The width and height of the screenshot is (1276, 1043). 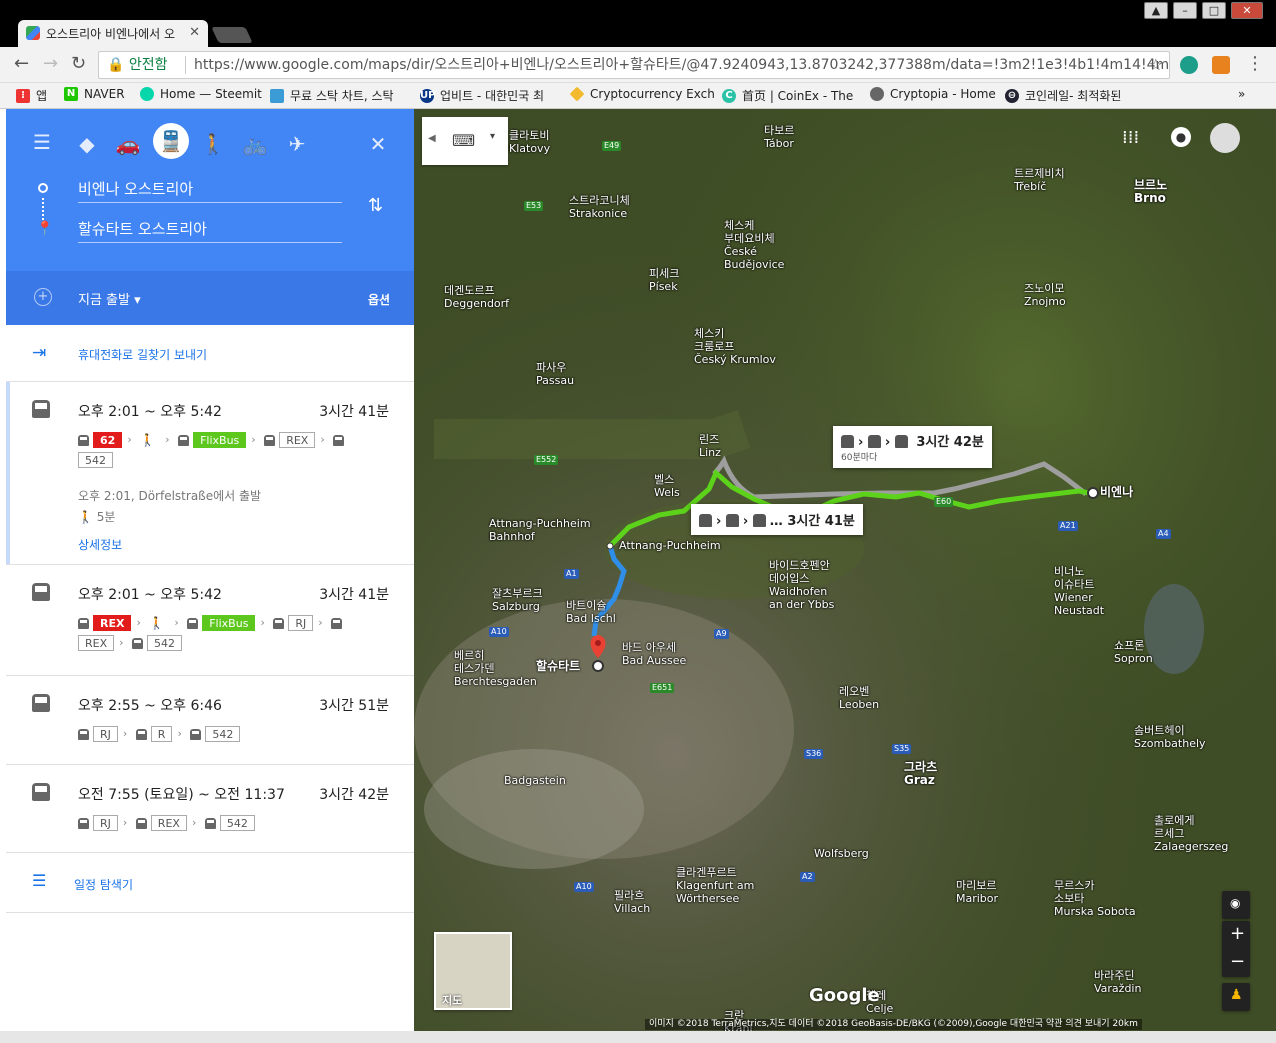 I want to click on collapse-panel-icon: ◀, so click(x=432, y=138).